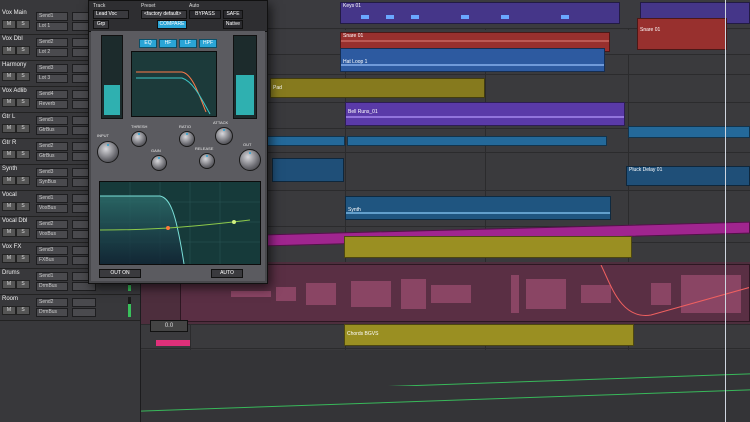 The width and height of the screenshot is (750, 422). Describe the element at coordinates (377, 88) in the screenshot. I see `audio-clip: Pad` at that location.